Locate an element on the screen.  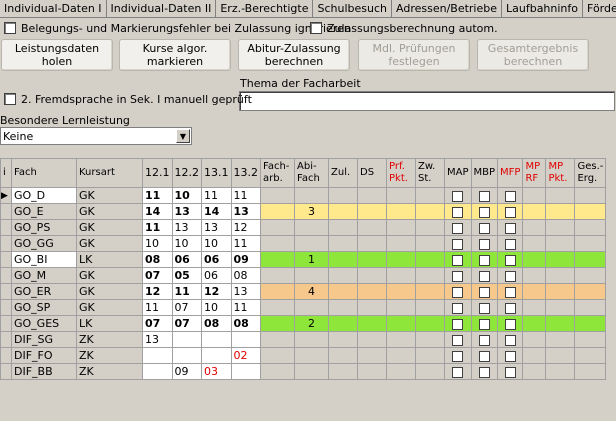
special-performance-select: Keine ▼ is located at coordinates (96, 136).